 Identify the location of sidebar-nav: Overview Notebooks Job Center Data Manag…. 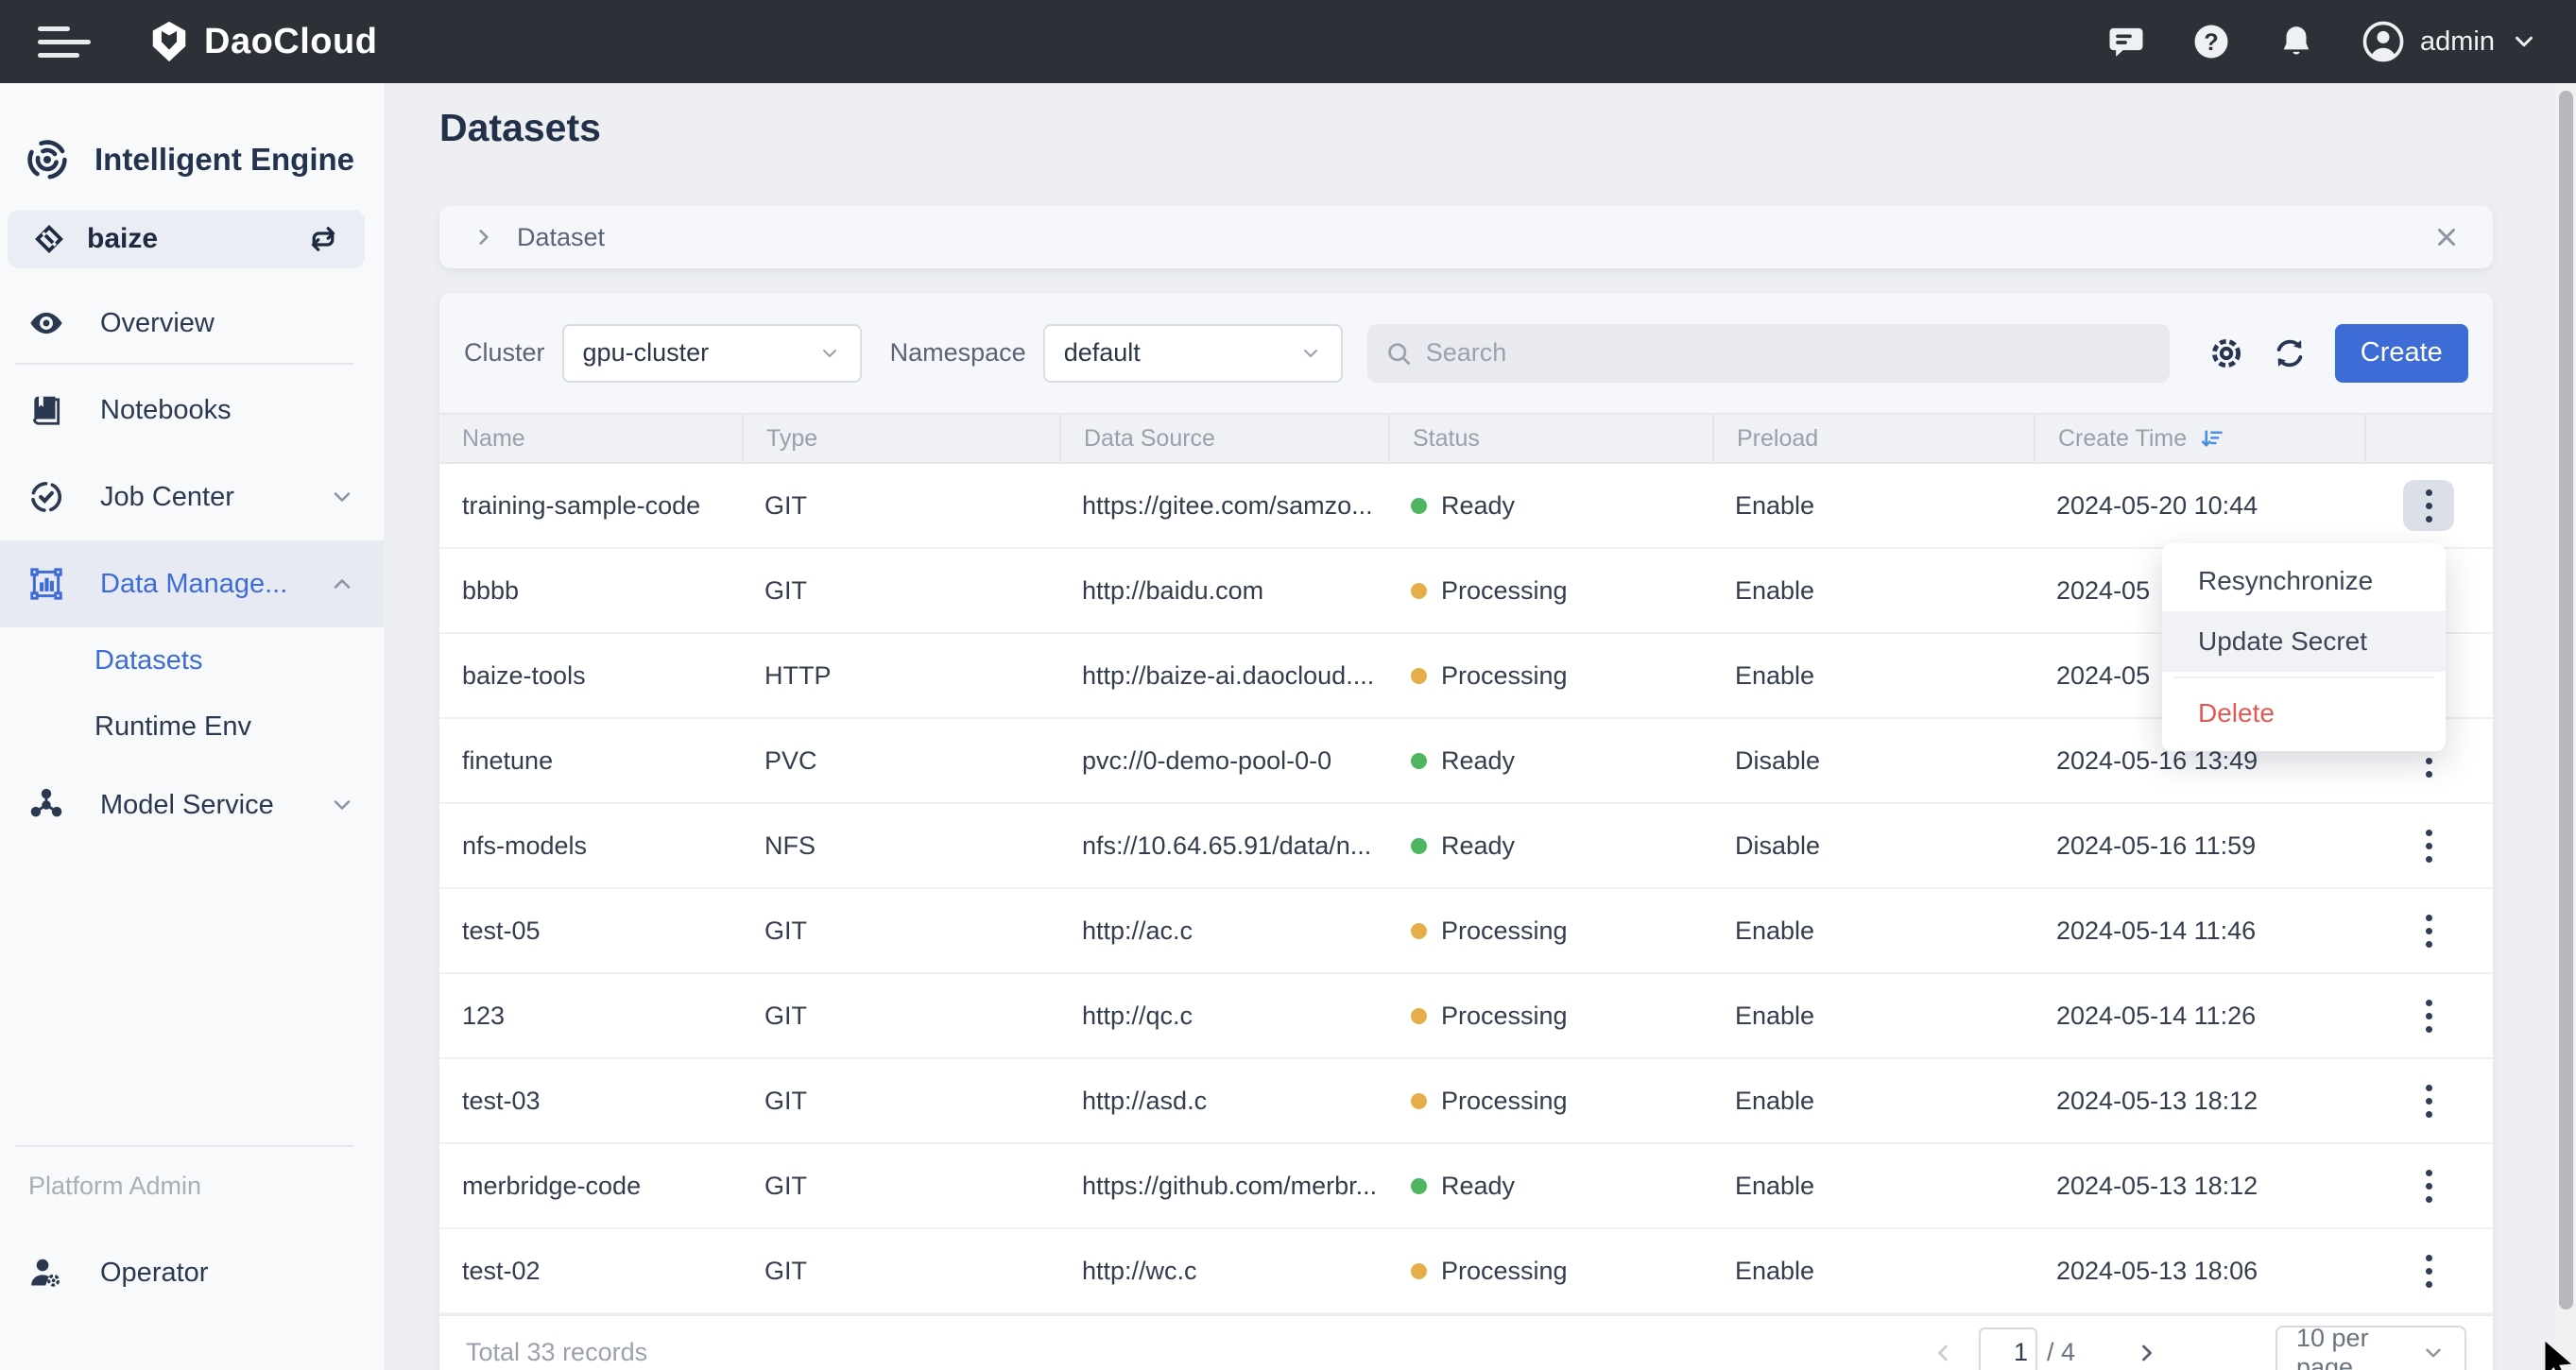
(192, 564).